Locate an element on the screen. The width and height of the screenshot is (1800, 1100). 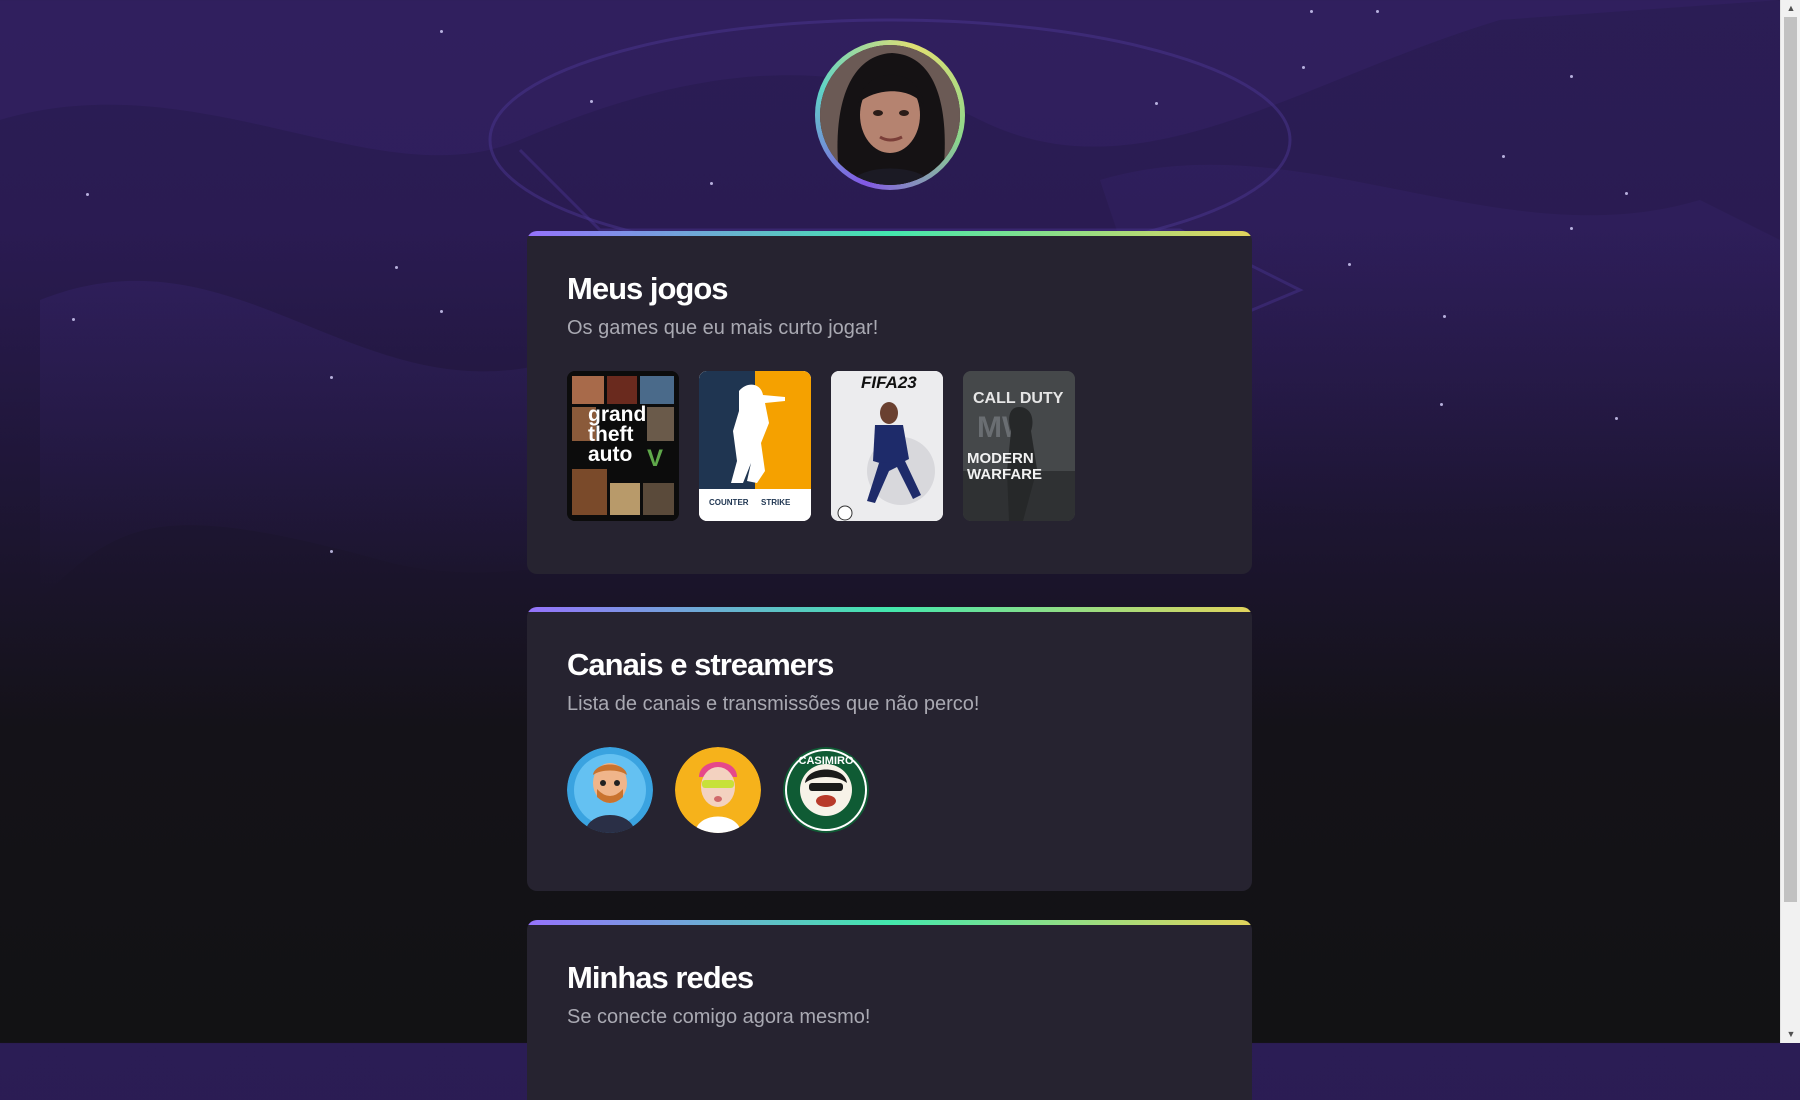
games-card-title: Meus jogos is located at coordinates (648, 288).